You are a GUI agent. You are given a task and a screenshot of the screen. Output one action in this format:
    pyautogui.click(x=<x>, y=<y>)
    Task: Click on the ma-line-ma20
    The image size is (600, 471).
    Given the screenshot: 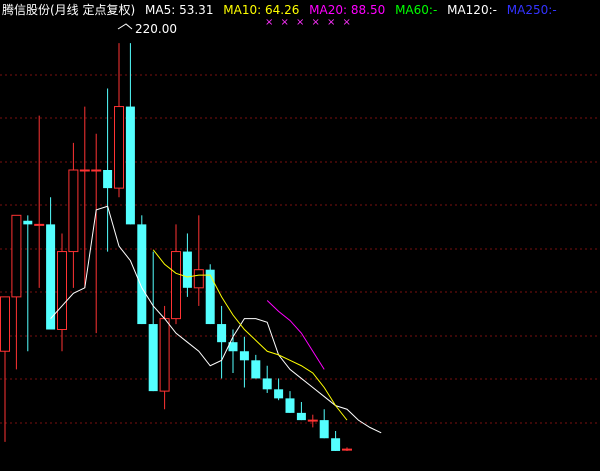 What is the action you would take?
    pyautogui.click(x=295, y=335)
    